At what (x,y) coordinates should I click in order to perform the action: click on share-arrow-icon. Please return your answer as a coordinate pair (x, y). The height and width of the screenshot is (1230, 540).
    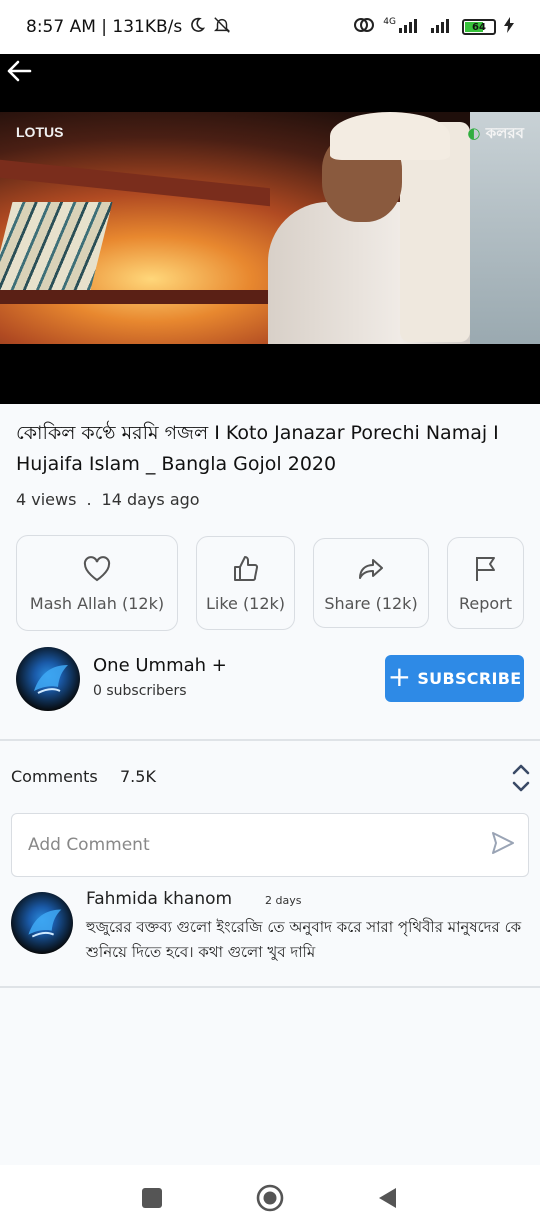
    Looking at the image, I should click on (371, 568).